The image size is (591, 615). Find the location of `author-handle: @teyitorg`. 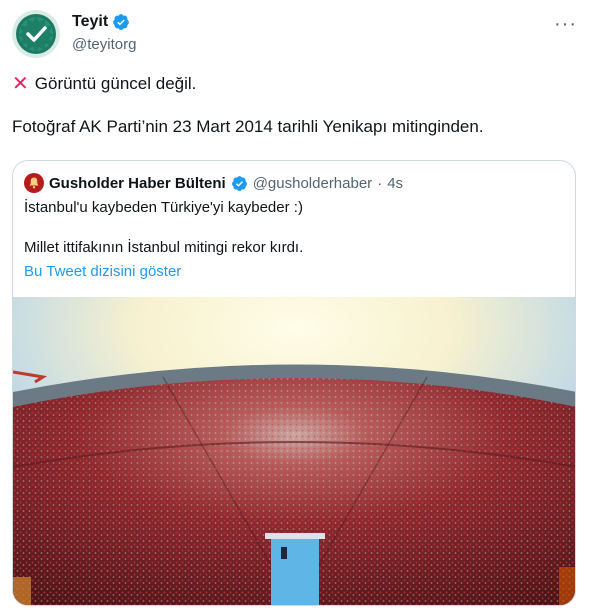

author-handle: @teyitorg is located at coordinates (104, 44).